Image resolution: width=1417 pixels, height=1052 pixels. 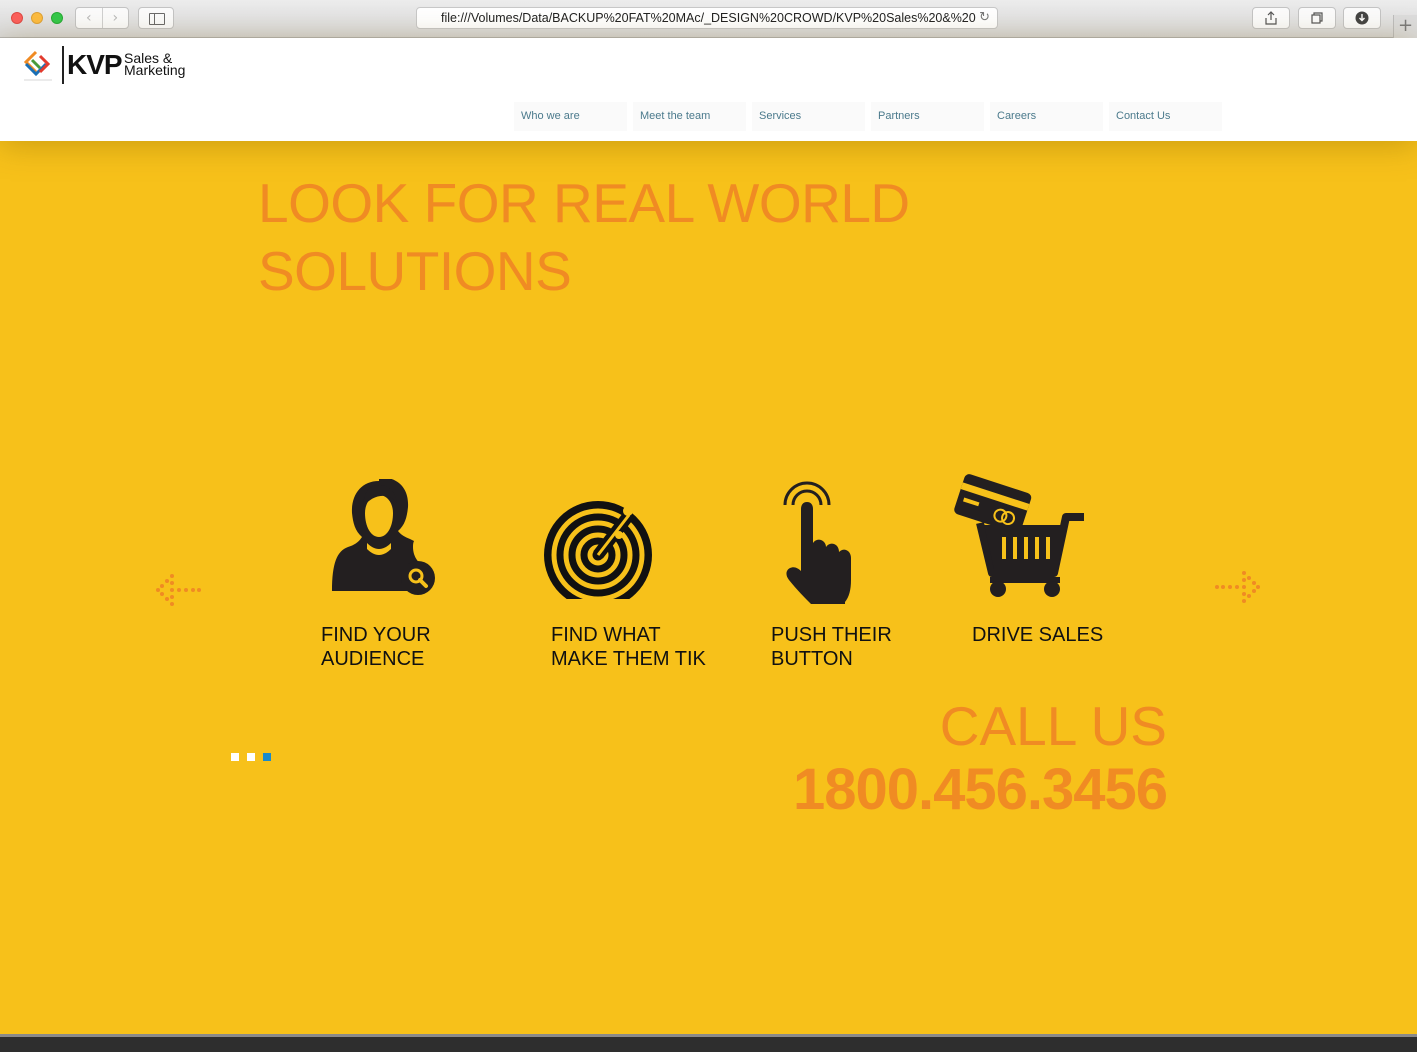 I want to click on nav-careers: Careers, so click(x=1046, y=116).